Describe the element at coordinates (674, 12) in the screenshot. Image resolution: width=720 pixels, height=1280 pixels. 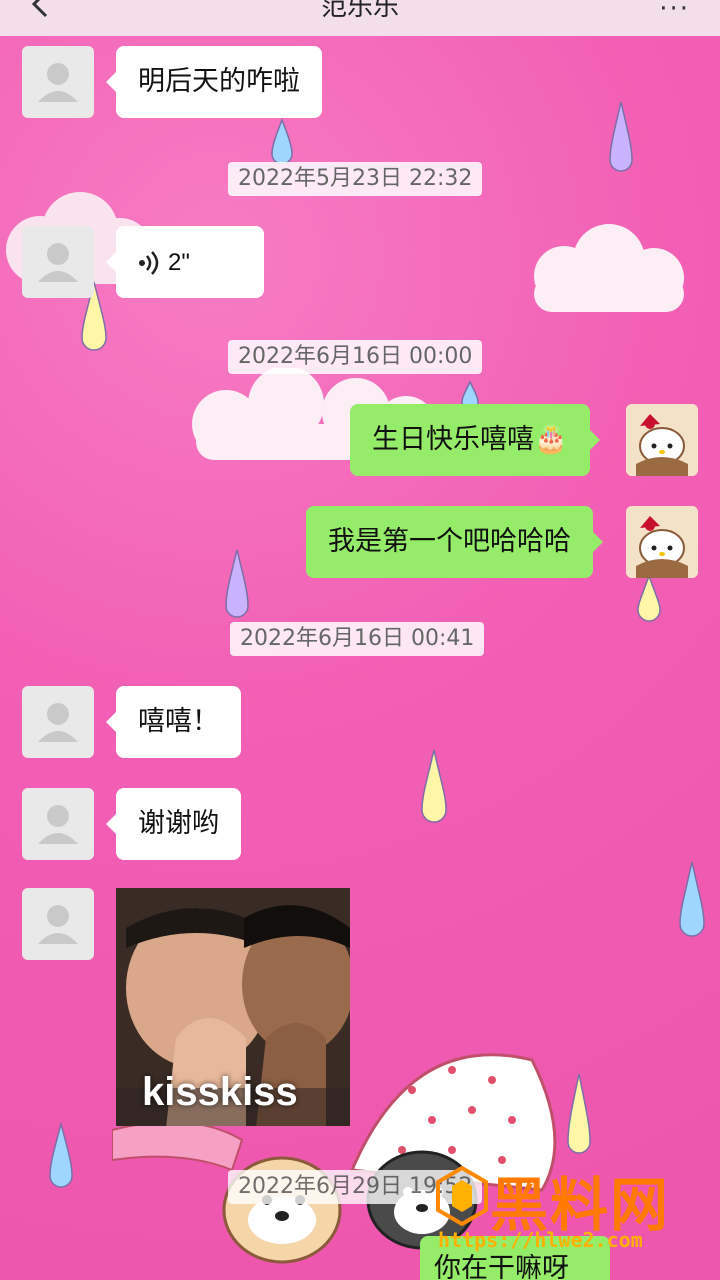
I see `more-options-icon: ···` at that location.